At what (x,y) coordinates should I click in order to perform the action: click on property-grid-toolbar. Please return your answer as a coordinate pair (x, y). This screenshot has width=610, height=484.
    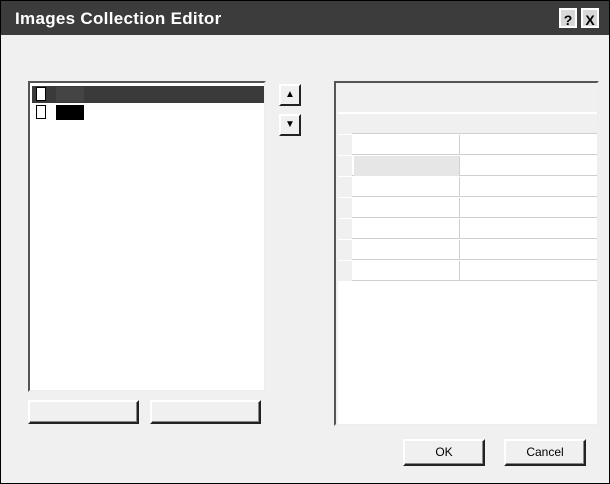
    Looking at the image, I should click on (466, 96).